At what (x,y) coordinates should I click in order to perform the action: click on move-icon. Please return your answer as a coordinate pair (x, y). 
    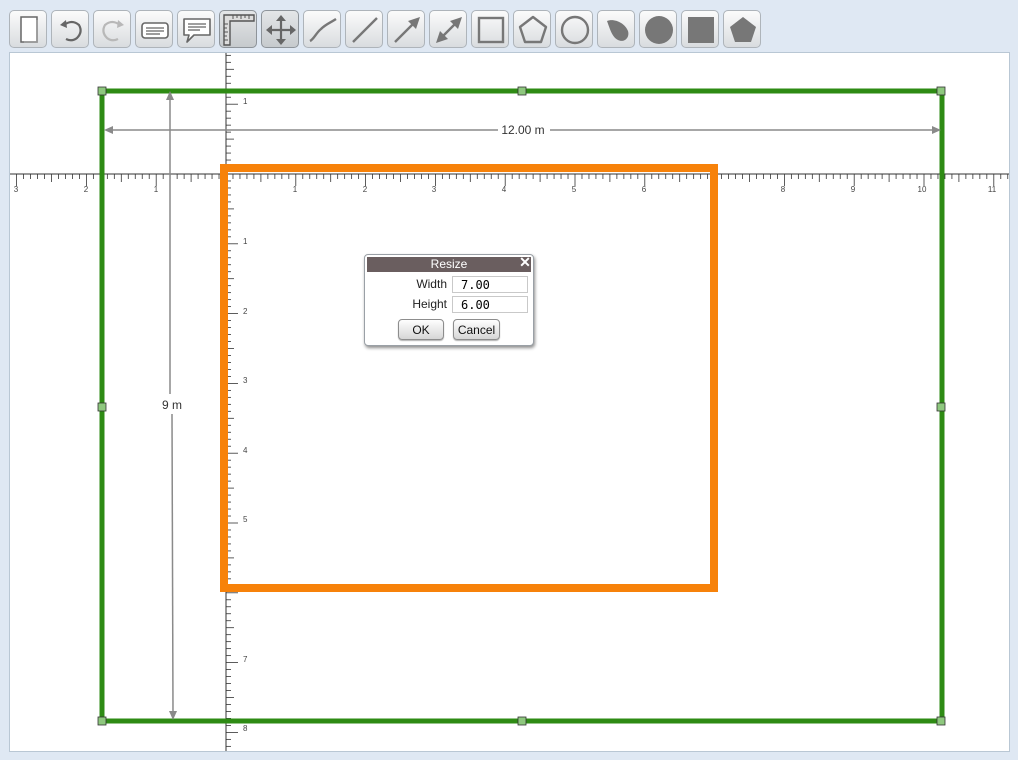
    Looking at the image, I should click on (281, 30).